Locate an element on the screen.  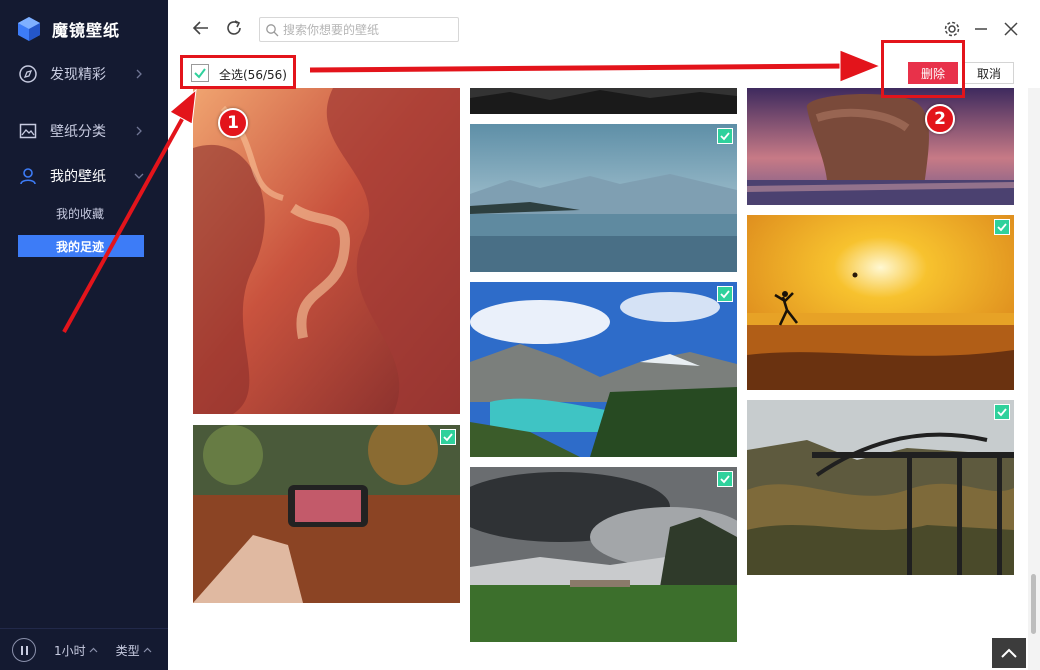
close-icon is located at coordinates (1011, 29).